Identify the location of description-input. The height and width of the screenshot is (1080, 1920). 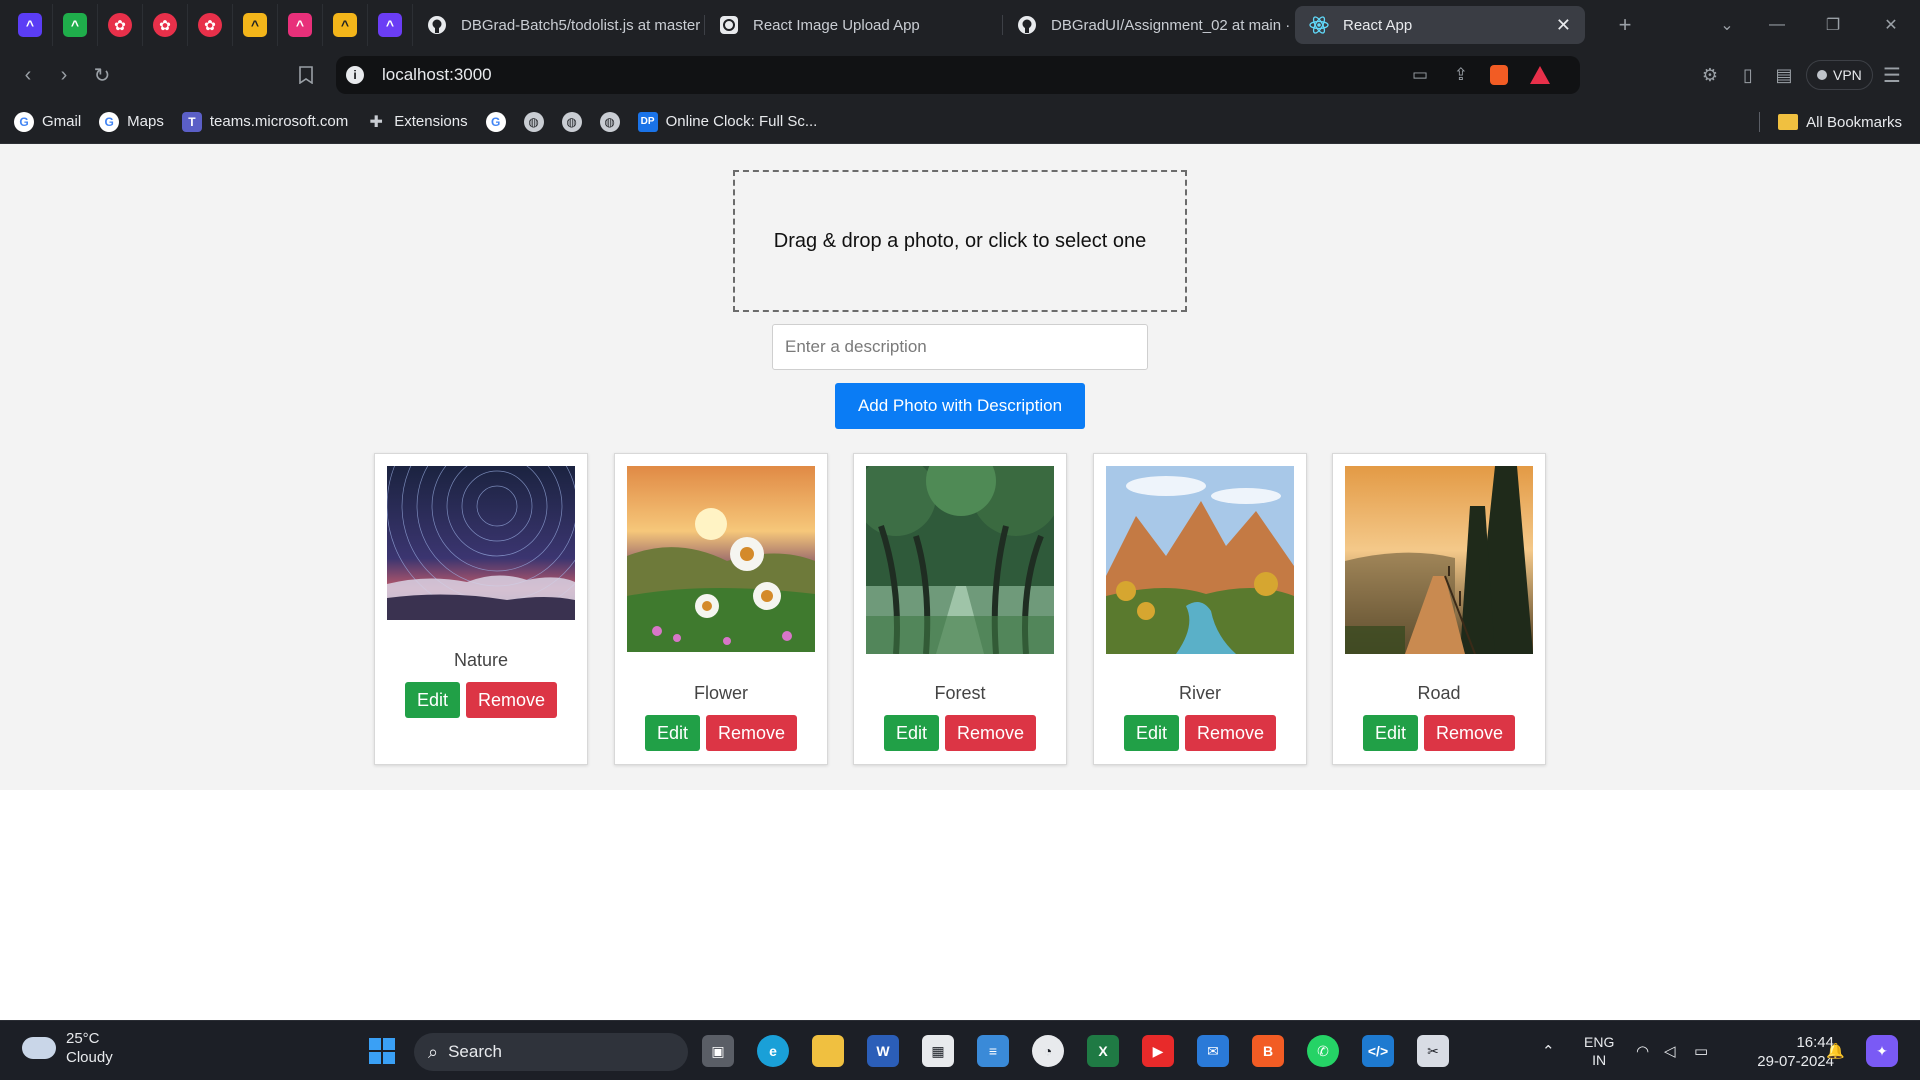
(960, 347).